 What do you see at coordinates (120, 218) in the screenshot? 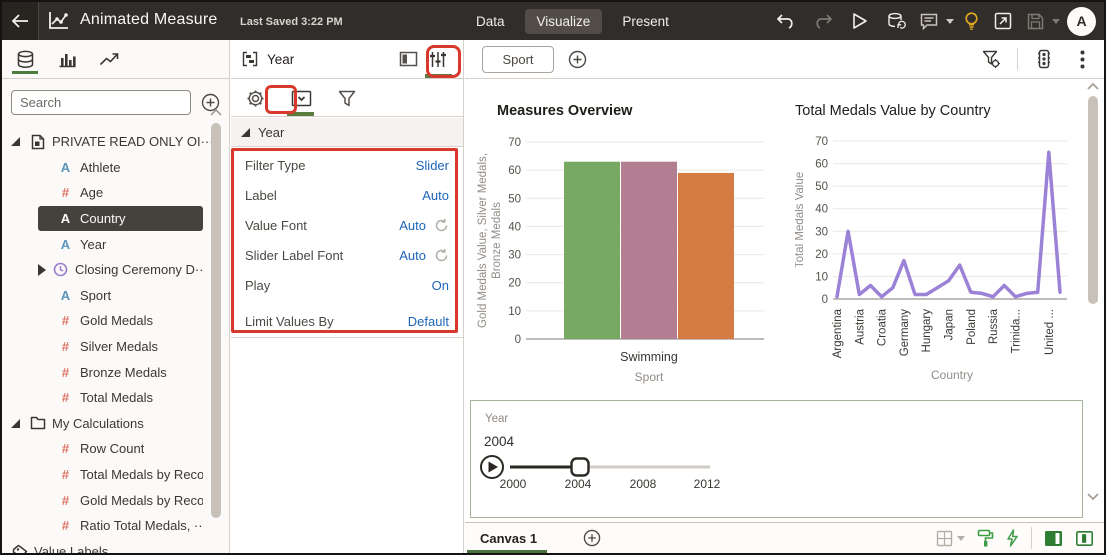
I see `tree-item-country: A Country` at bounding box center [120, 218].